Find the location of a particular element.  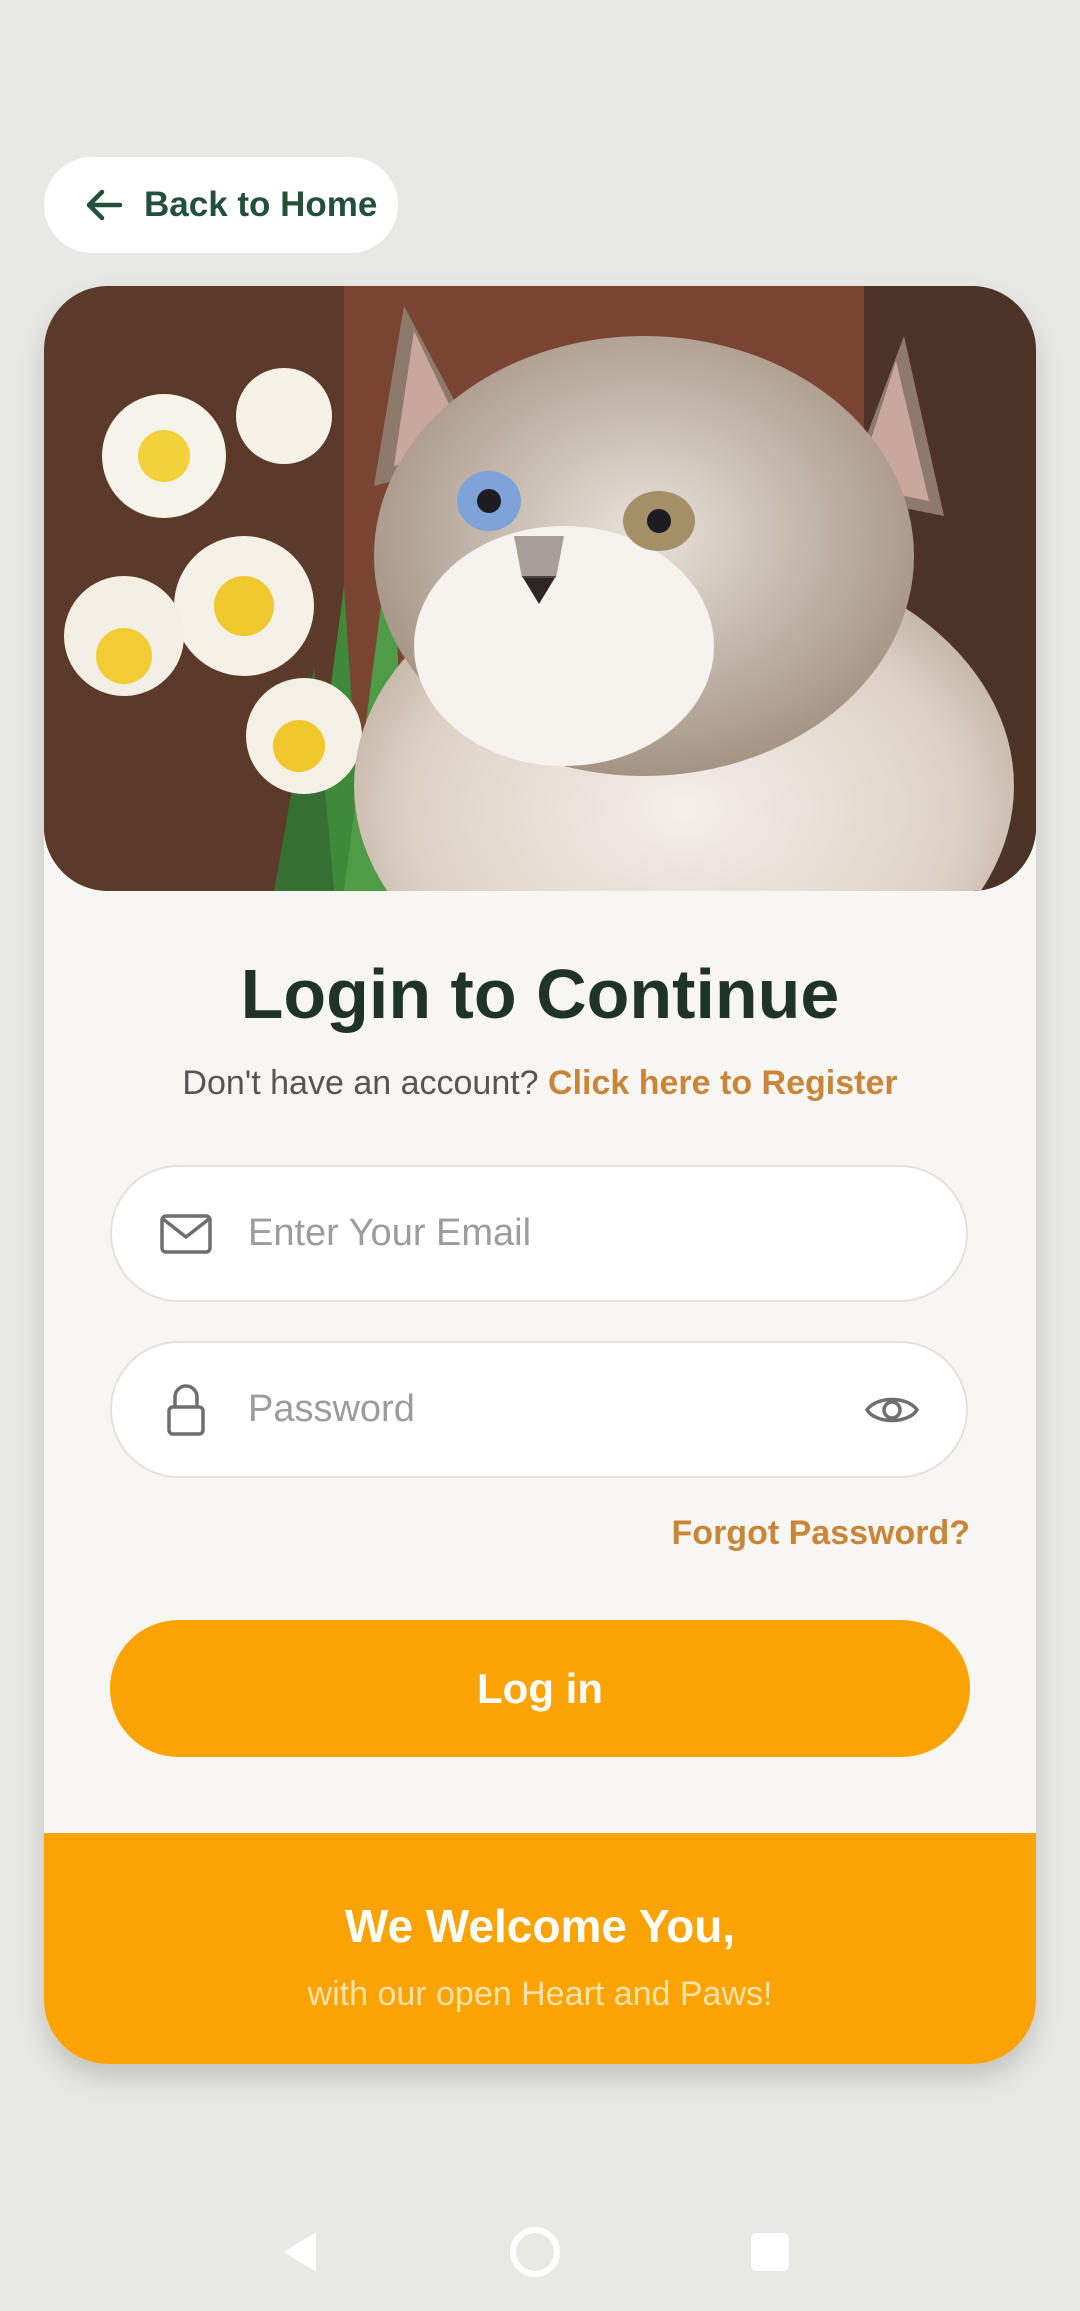

email-field is located at coordinates (539, 1233).